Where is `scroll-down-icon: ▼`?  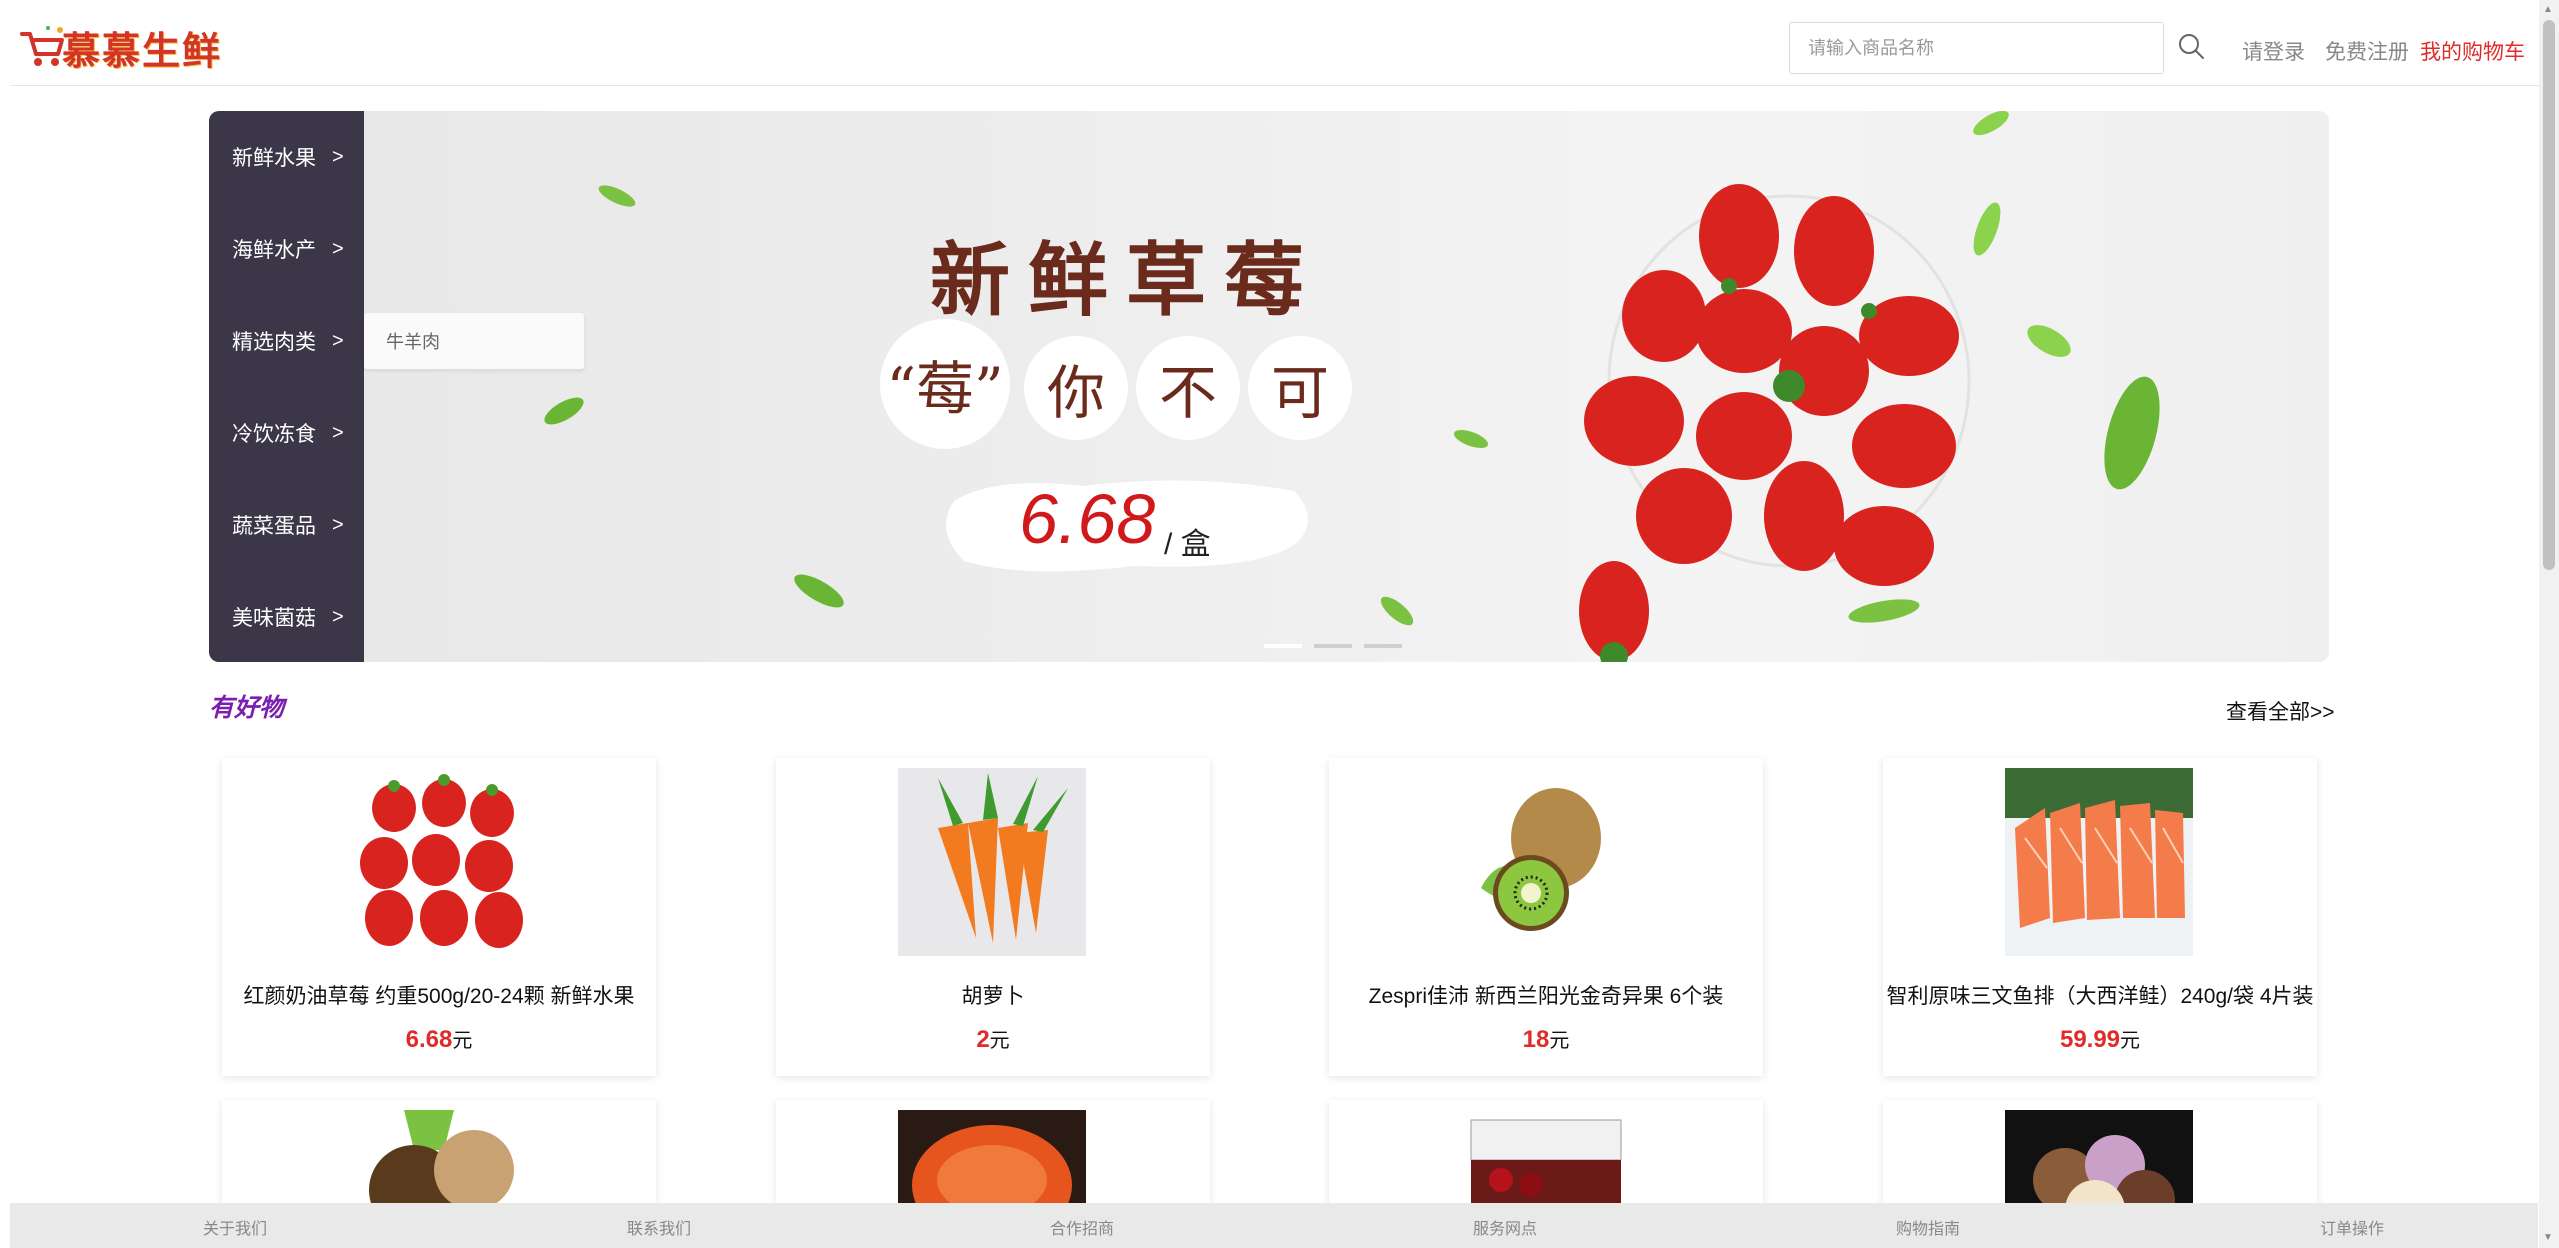
scroll-down-icon: ▼ is located at coordinates (2548, 1237).